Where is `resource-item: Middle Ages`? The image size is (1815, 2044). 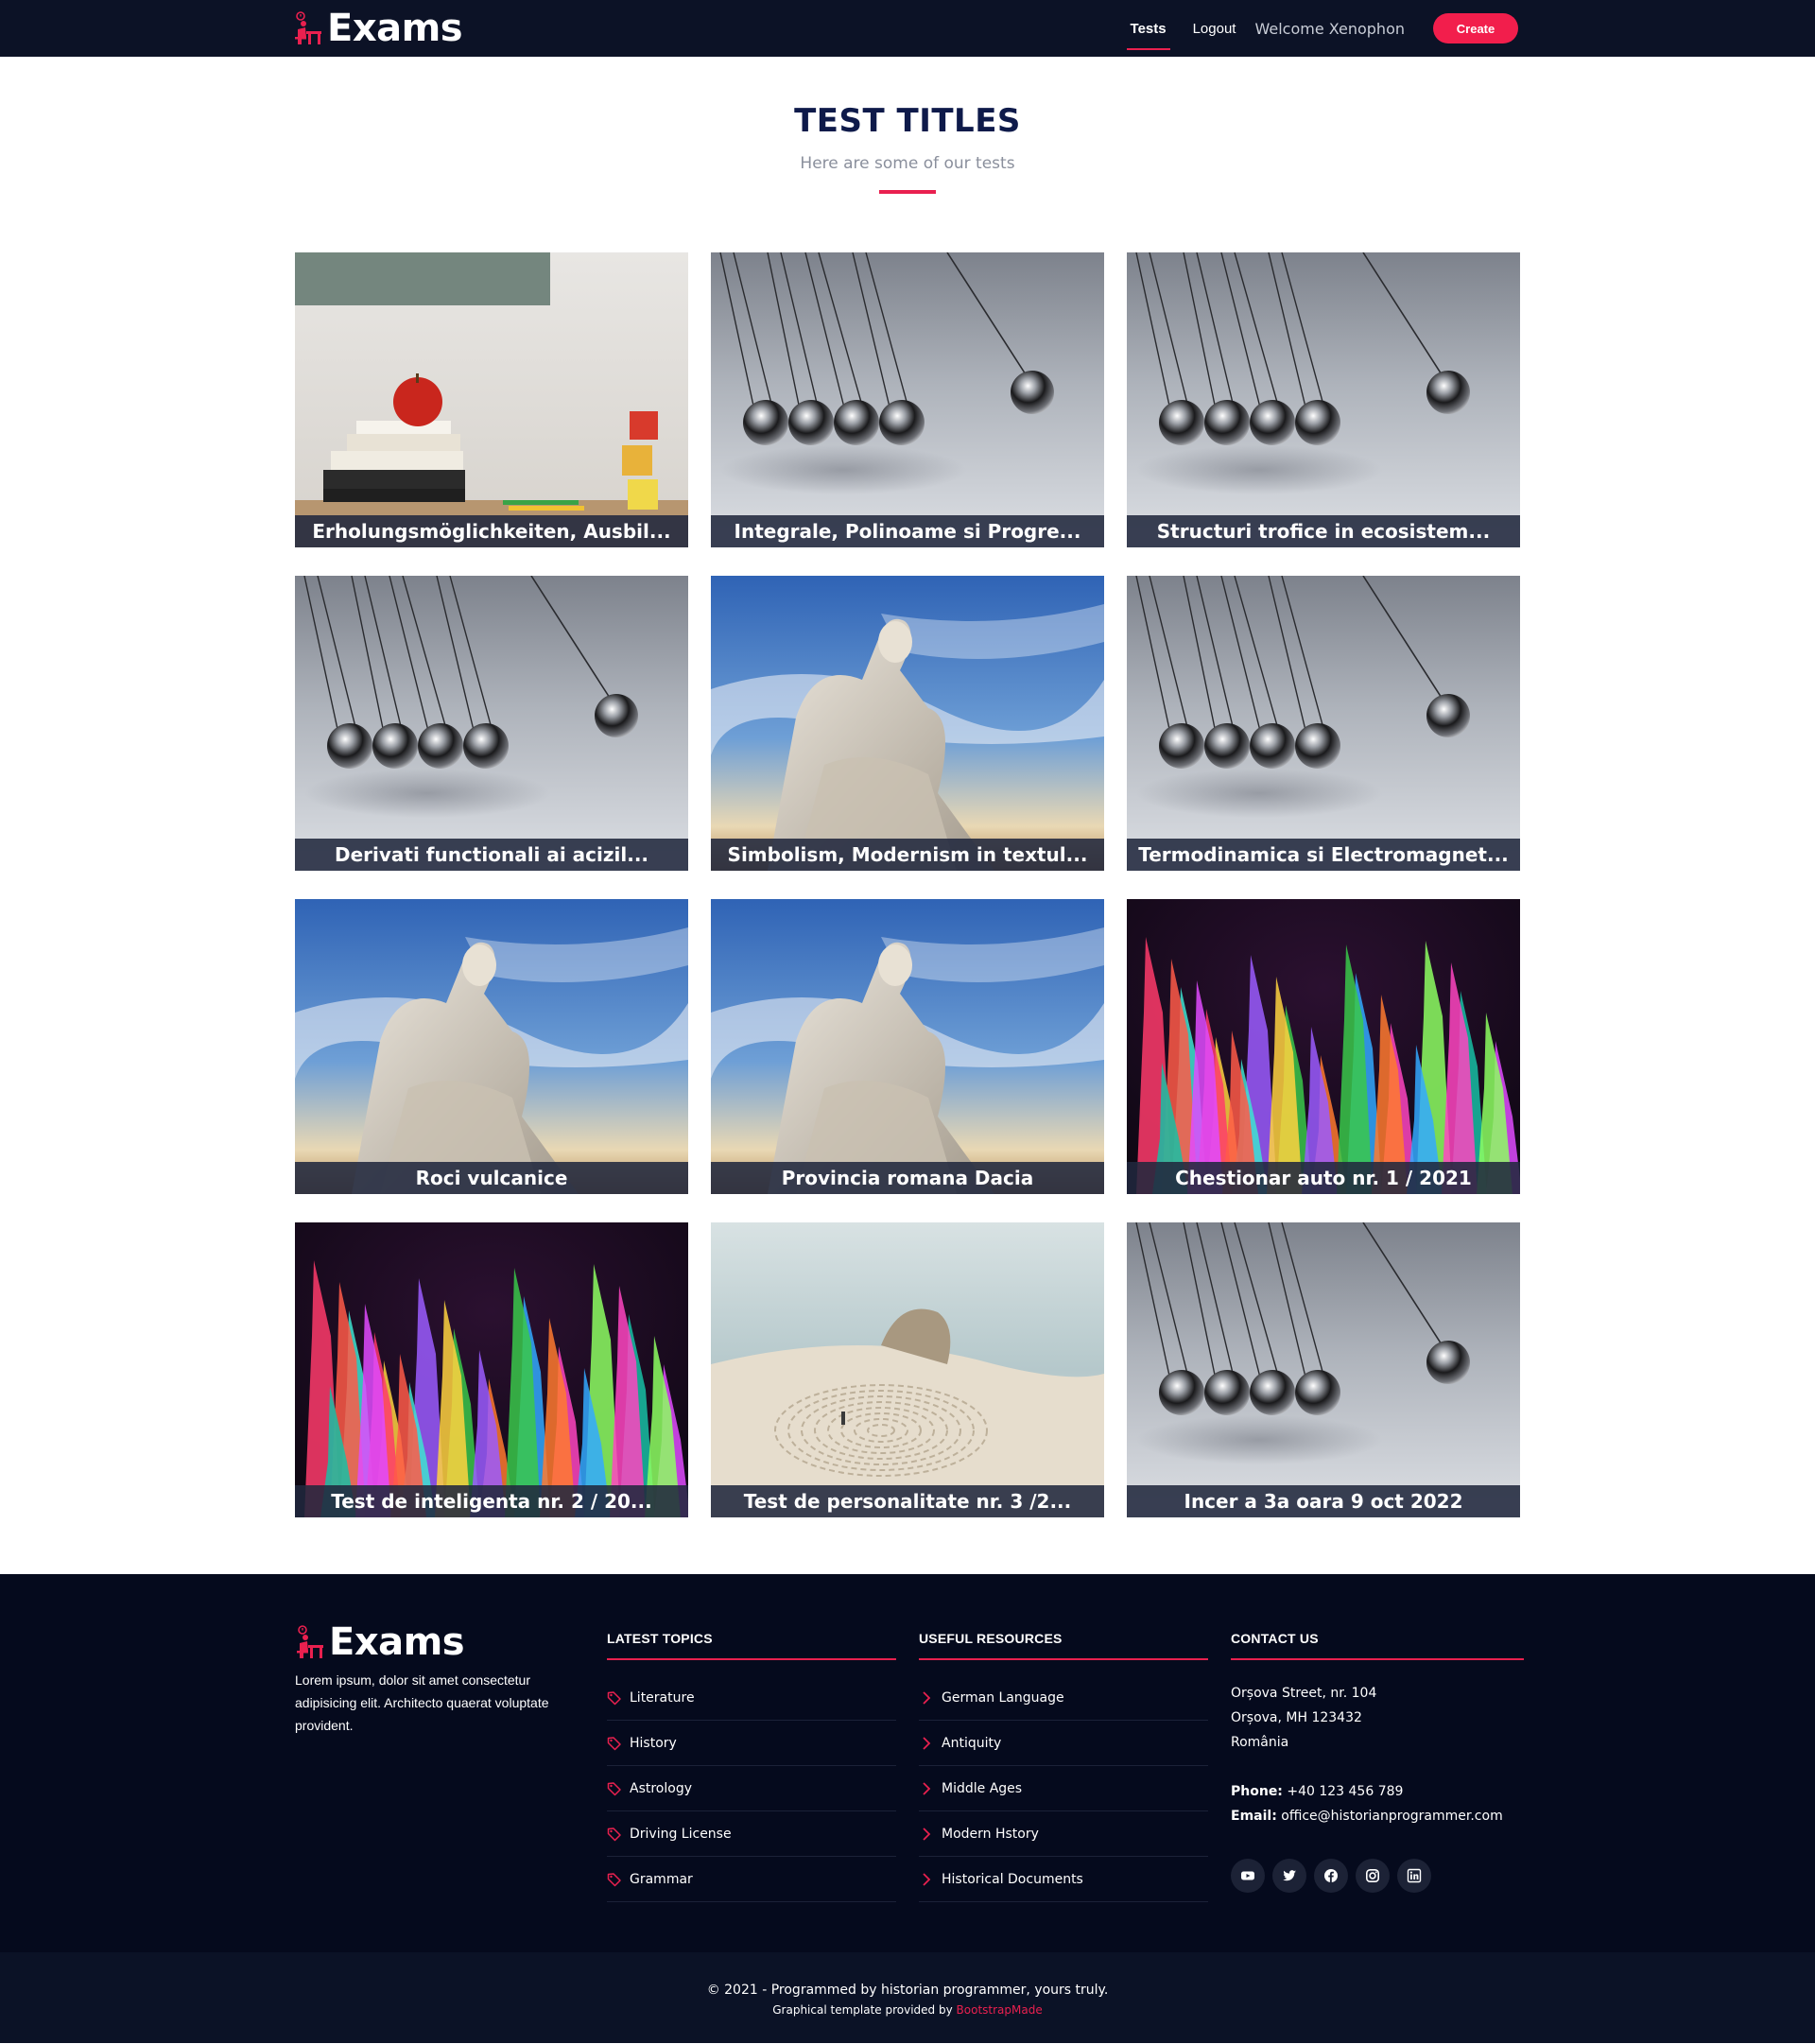
resource-item: Middle Ages is located at coordinates (1063, 1789).